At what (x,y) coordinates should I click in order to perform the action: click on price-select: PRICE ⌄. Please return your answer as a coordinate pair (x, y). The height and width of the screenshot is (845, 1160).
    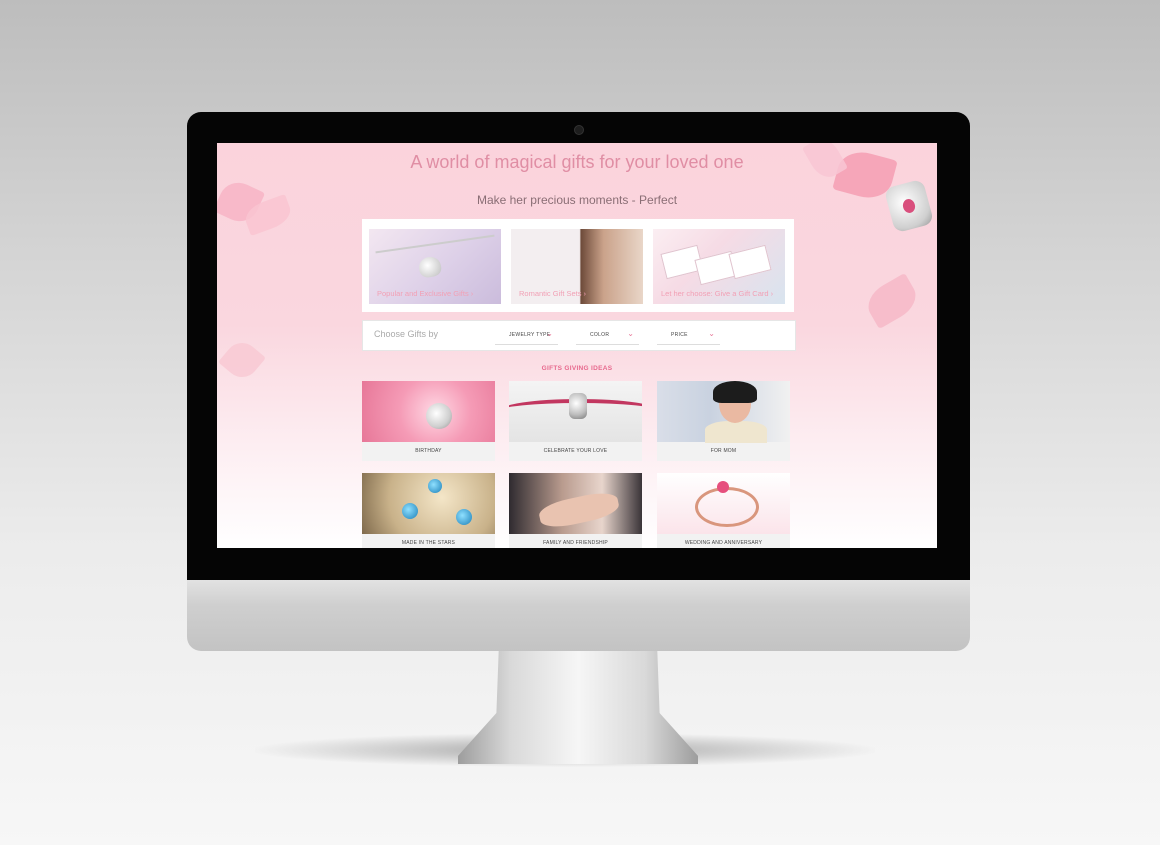
    Looking at the image, I should click on (688, 336).